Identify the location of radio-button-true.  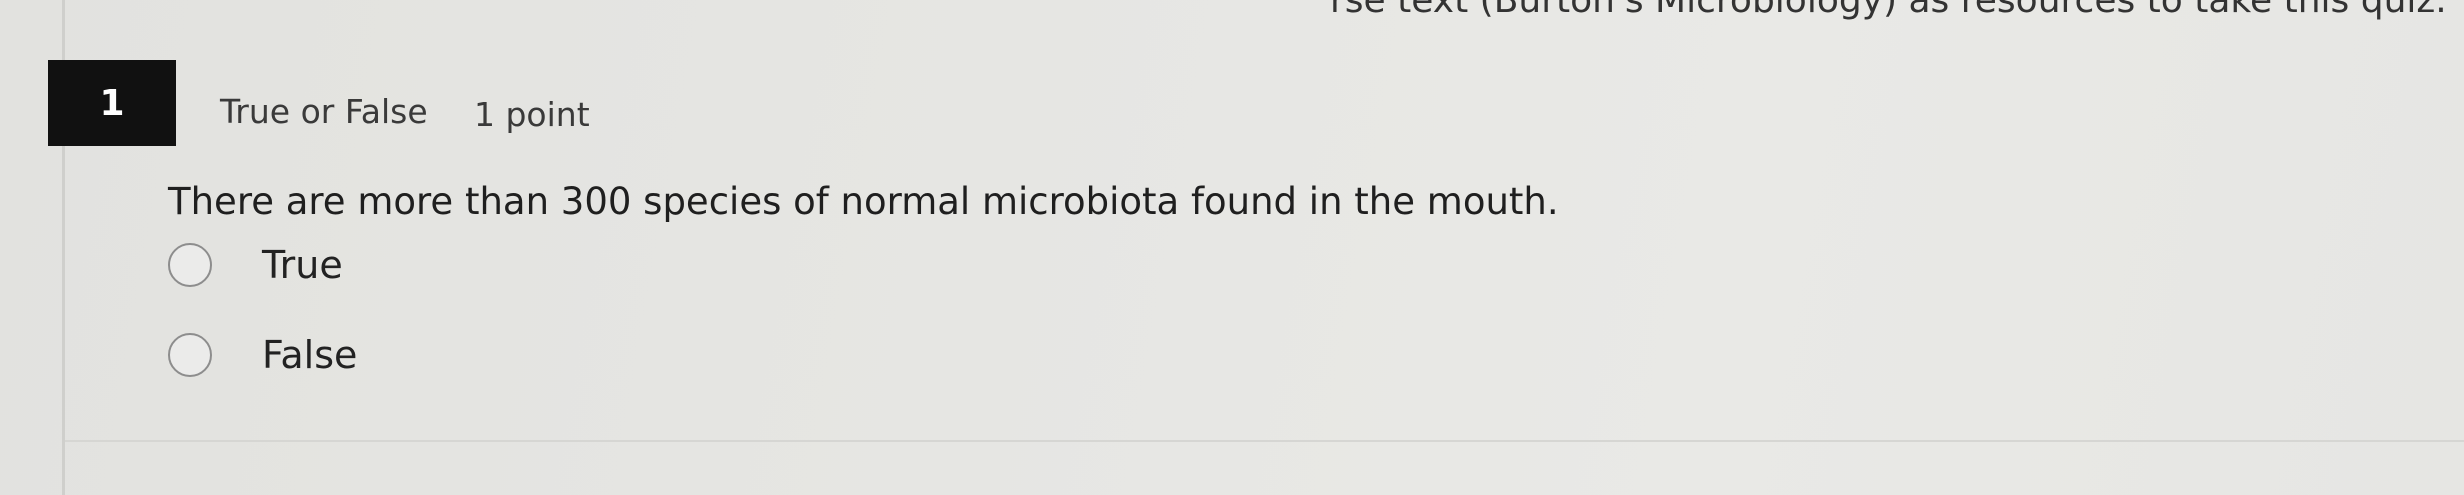
(190, 265).